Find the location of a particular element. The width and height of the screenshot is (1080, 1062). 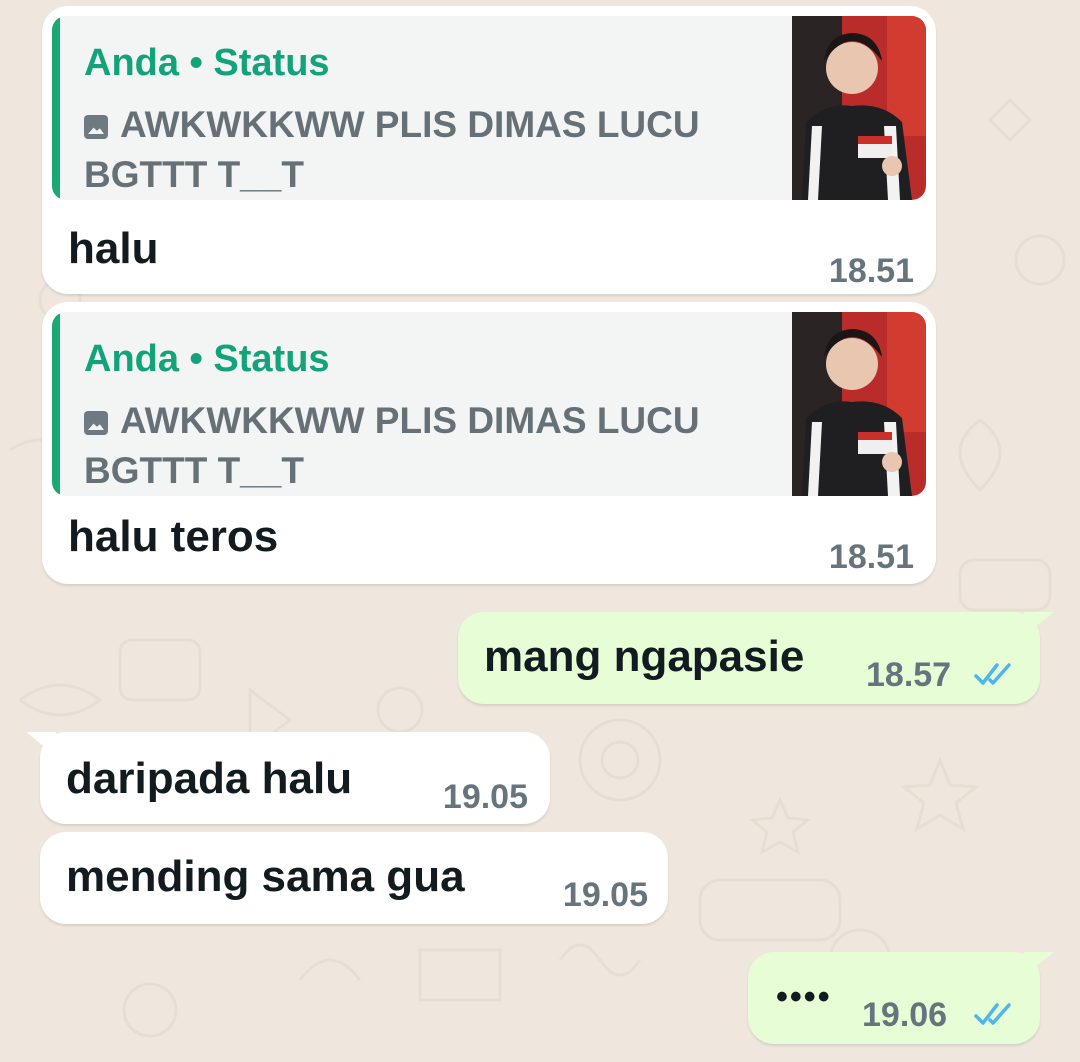

message-time: 19.06 is located at coordinates (905, 1015).